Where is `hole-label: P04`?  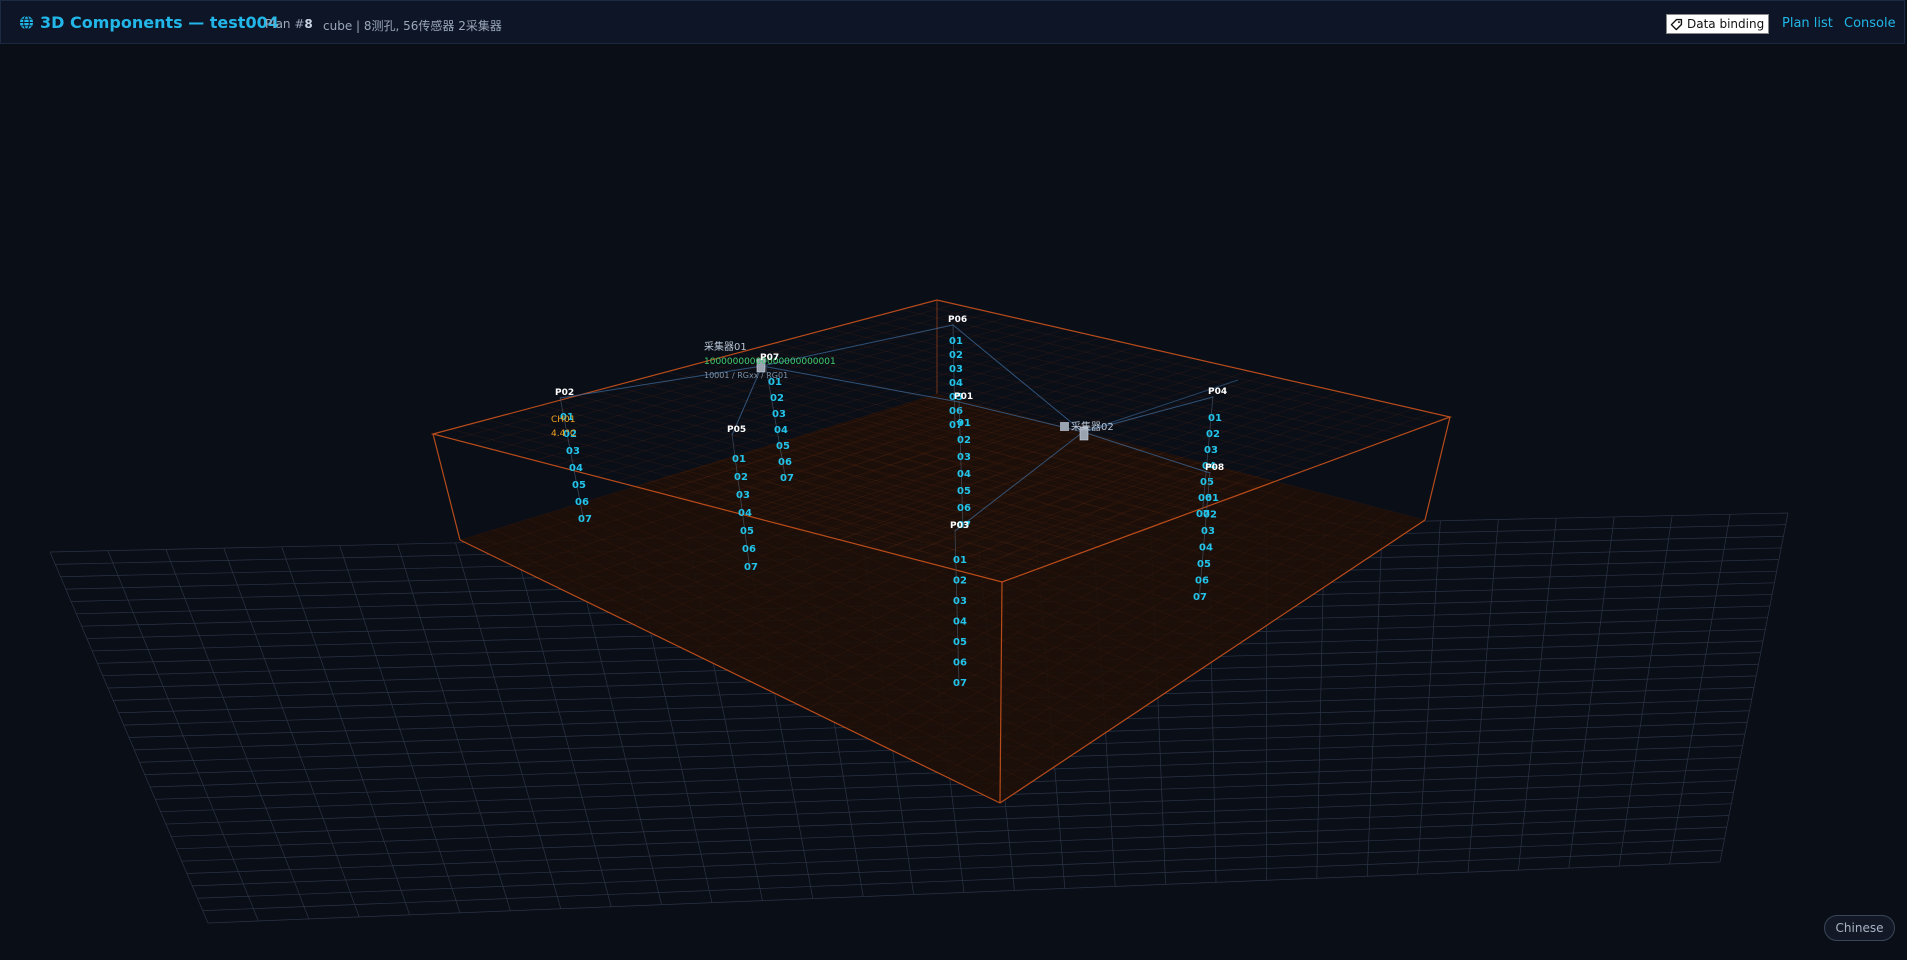
hole-label: P04 is located at coordinates (1217, 392).